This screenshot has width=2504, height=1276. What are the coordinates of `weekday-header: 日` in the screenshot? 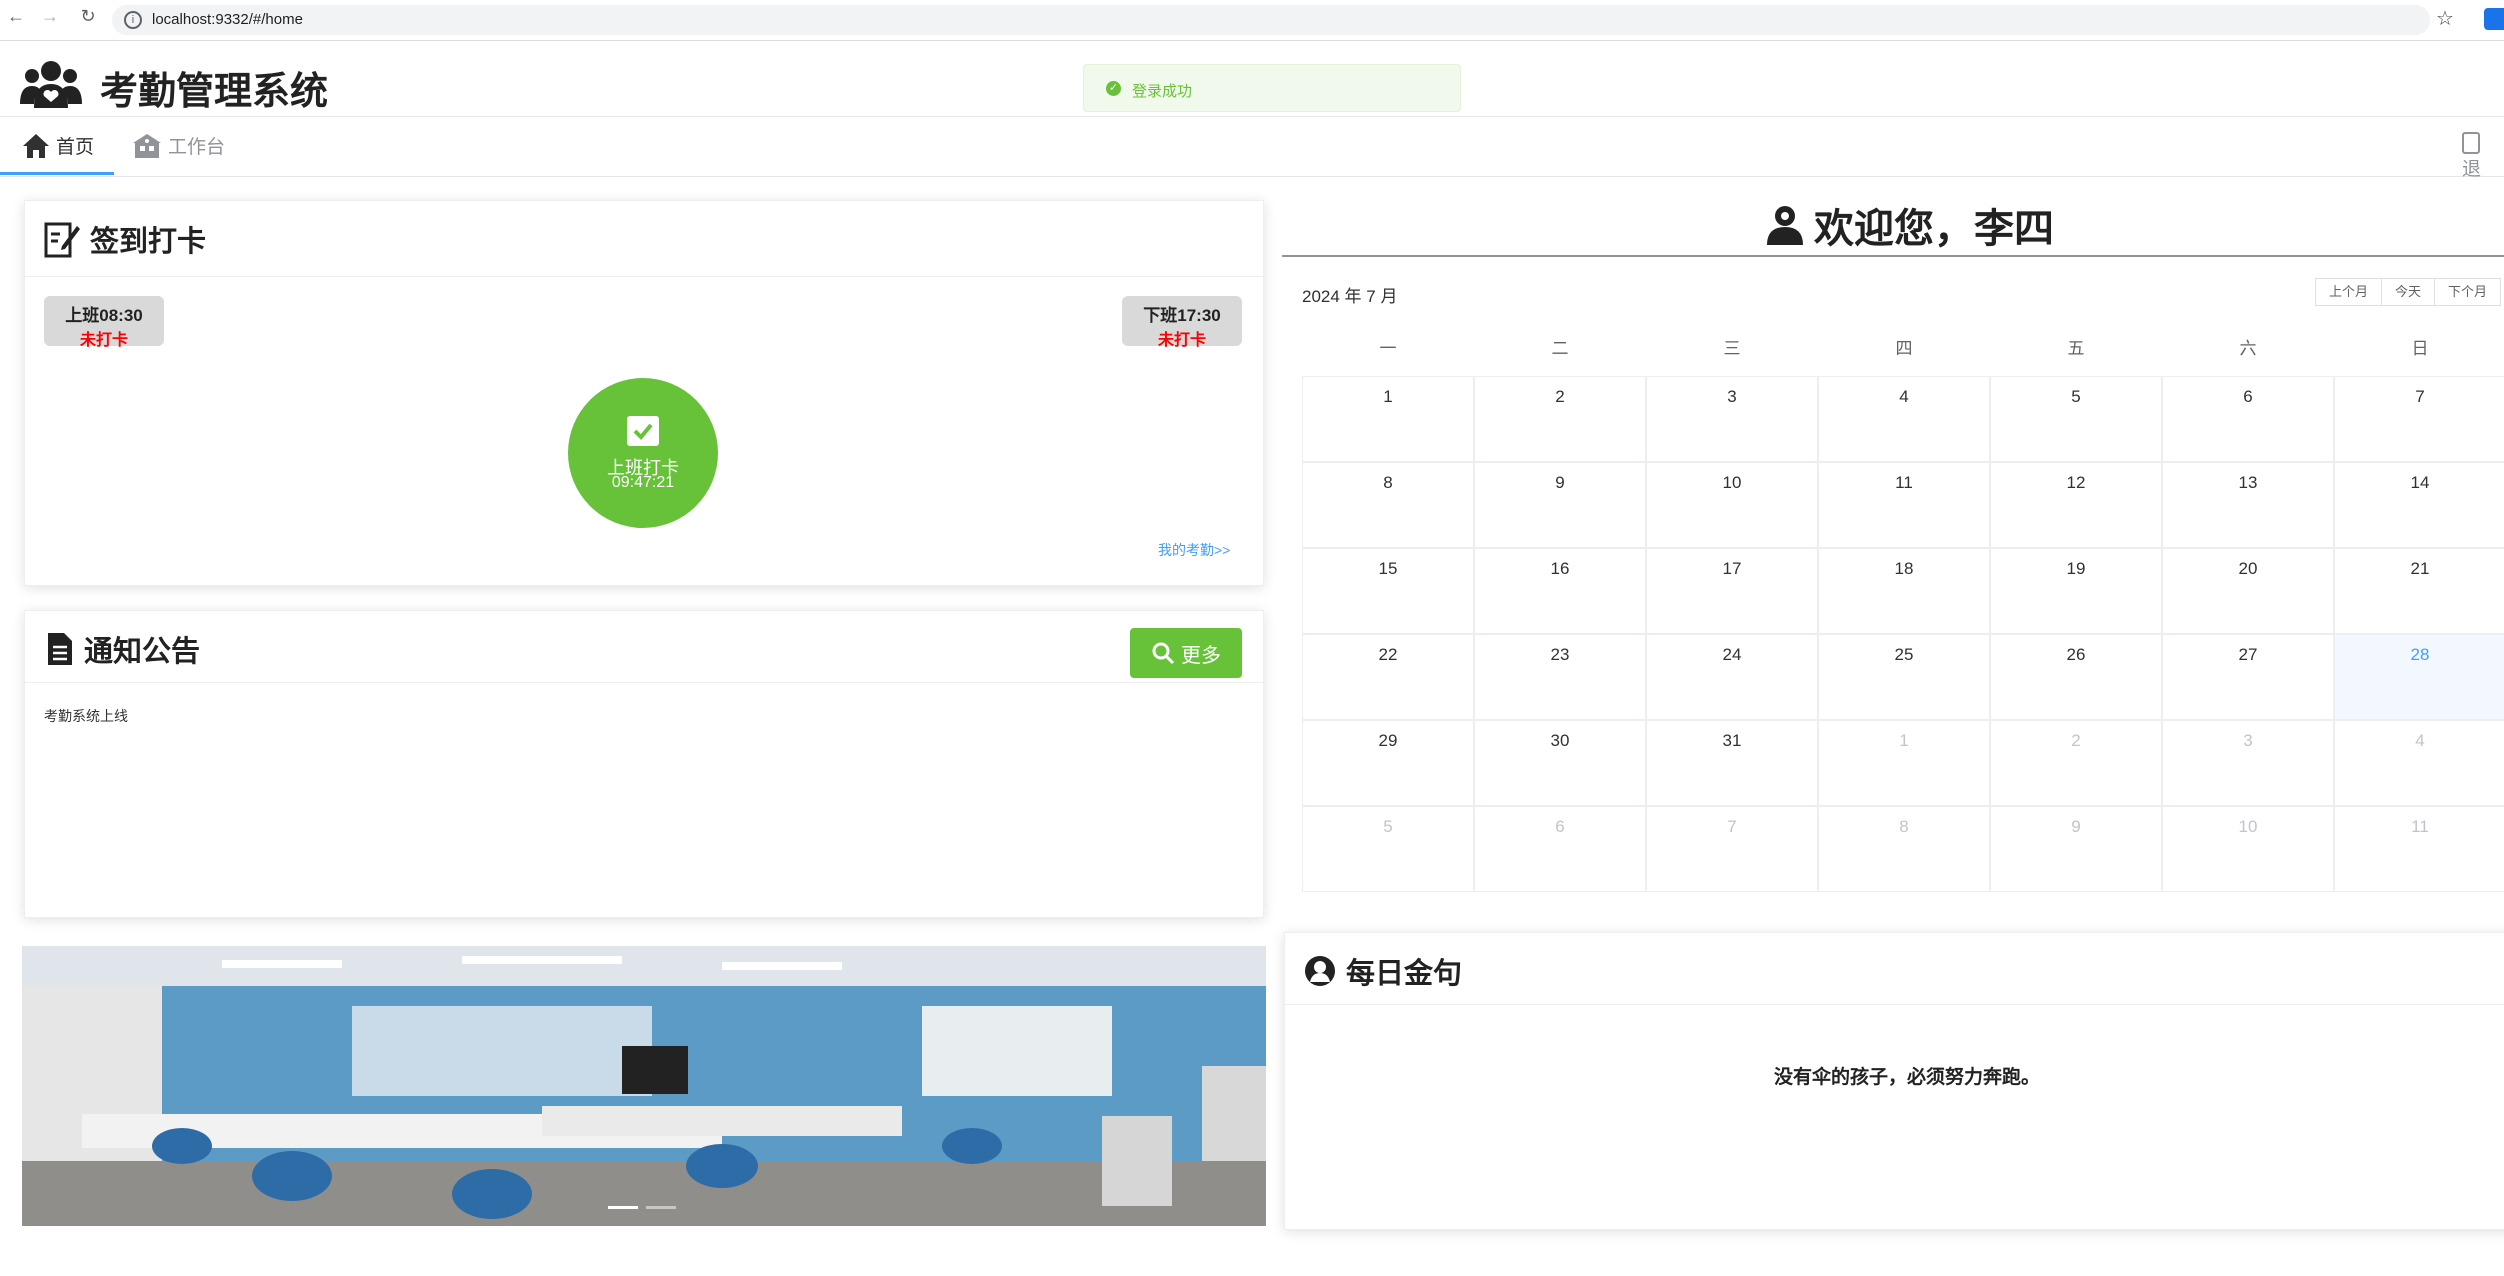 It's located at (2420, 348).